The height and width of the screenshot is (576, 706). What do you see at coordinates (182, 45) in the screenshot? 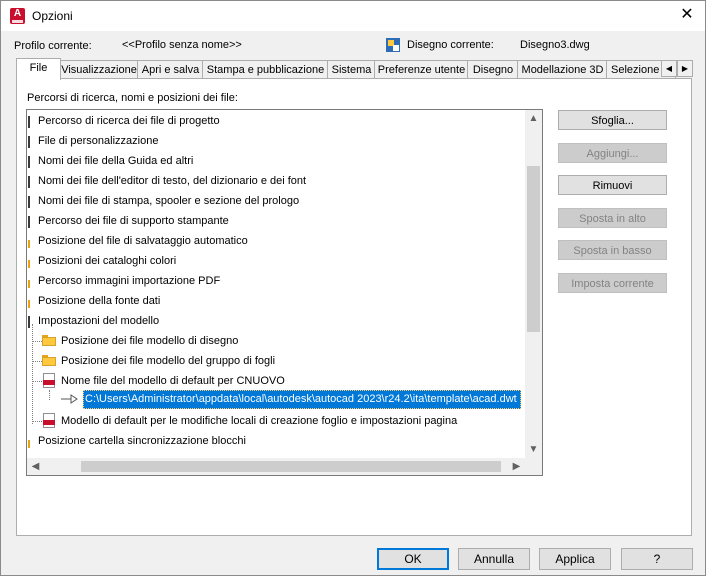
I see `current-profile-value: <<Profilo senza nome>>` at bounding box center [182, 45].